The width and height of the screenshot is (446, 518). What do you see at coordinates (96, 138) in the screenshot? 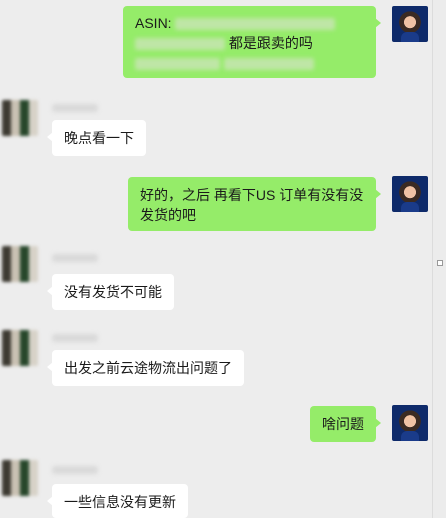
I see `message-bubble: 晚点看一下` at bounding box center [96, 138].